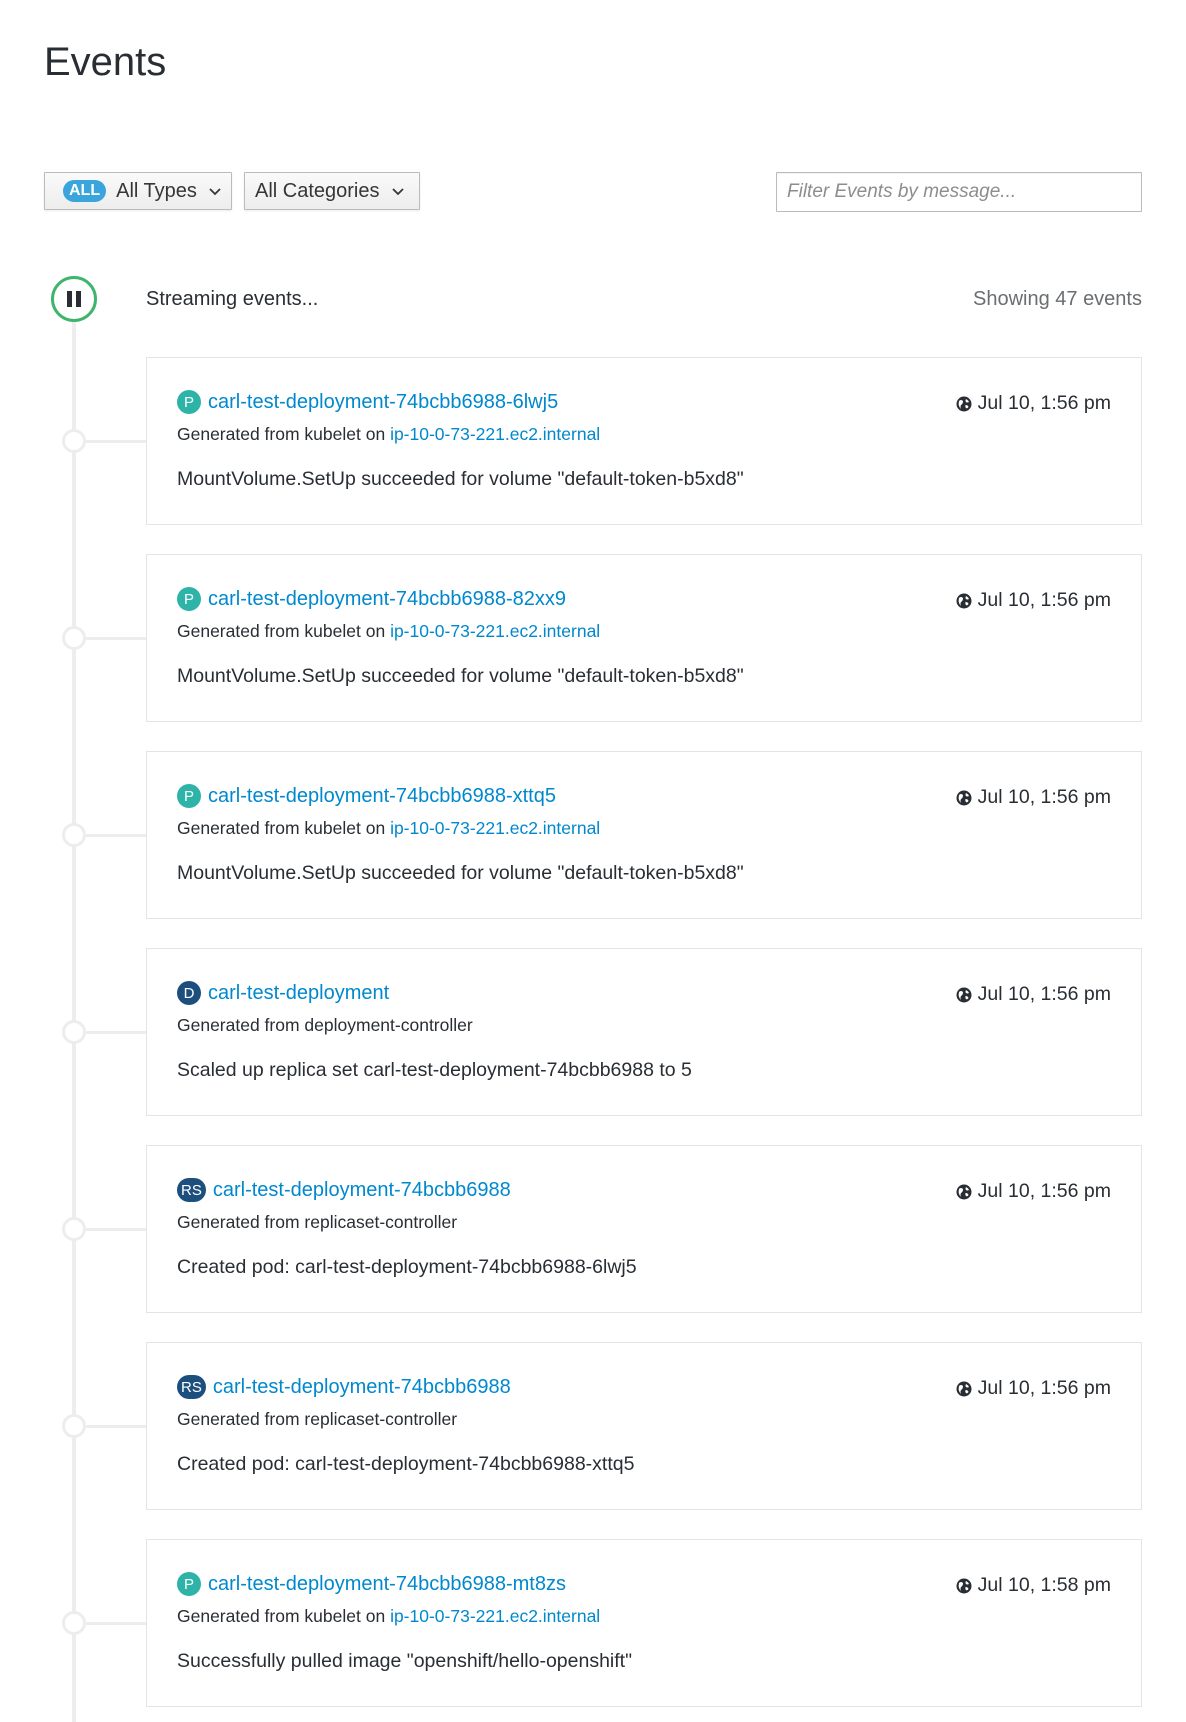  Describe the element at coordinates (387, 1584) in the screenshot. I see `resource-link: carl-test-deployment-74bcbb6988-mt8zs` at that location.